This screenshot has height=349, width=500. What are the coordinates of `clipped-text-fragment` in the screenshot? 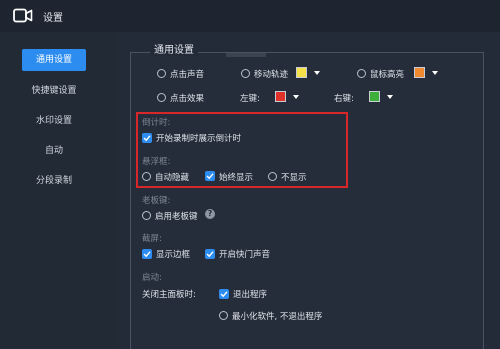 It's located at (246, 55).